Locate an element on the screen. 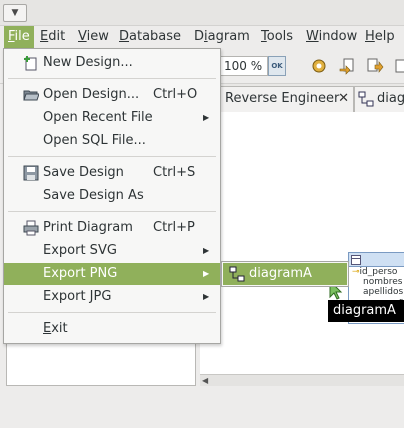  menu-item-label: Open Recent File is located at coordinates (98, 117).